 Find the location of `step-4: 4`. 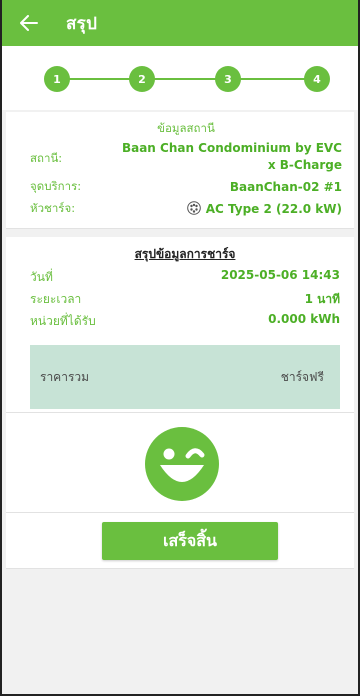

step-4: 4 is located at coordinates (317, 79).